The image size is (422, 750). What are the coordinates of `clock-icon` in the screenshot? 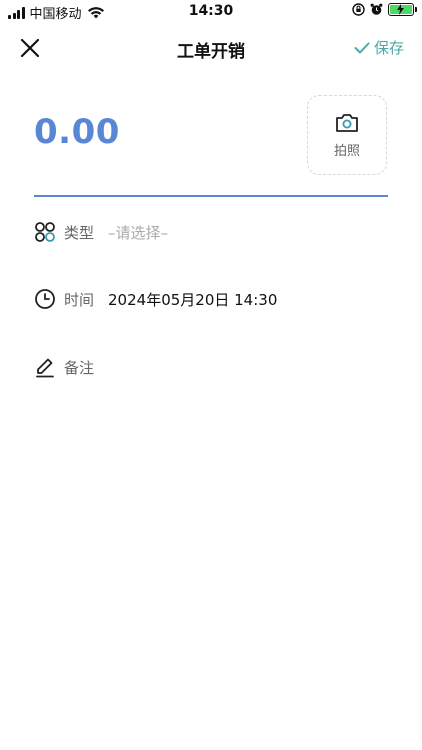 It's located at (45, 299).